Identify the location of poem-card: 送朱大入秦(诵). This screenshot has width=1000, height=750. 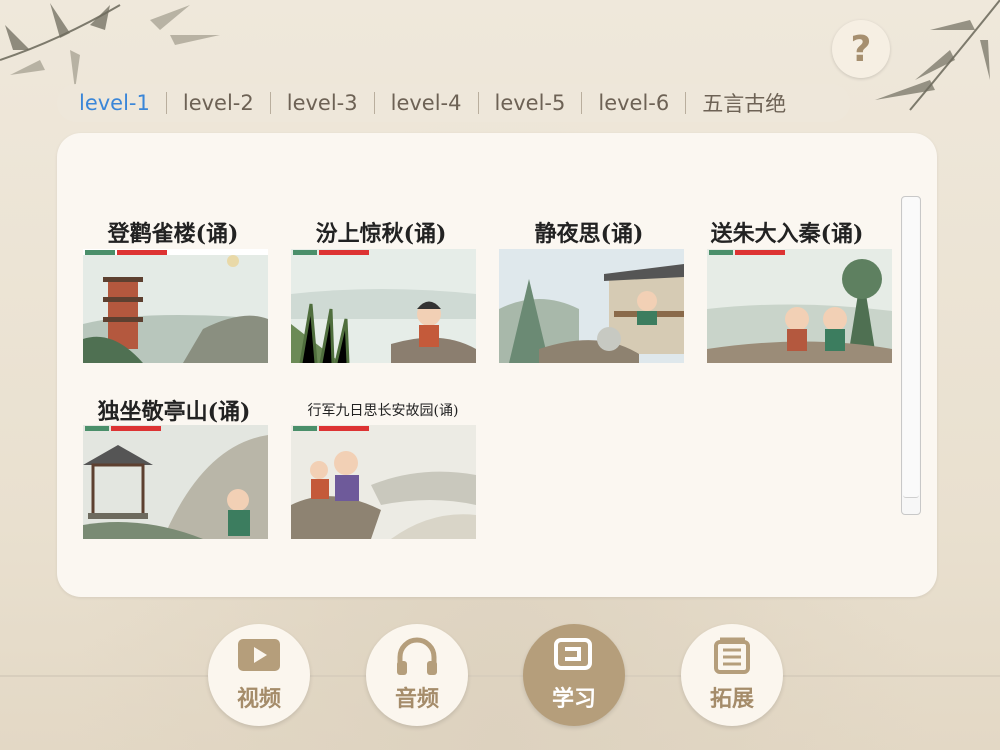
(787, 231).